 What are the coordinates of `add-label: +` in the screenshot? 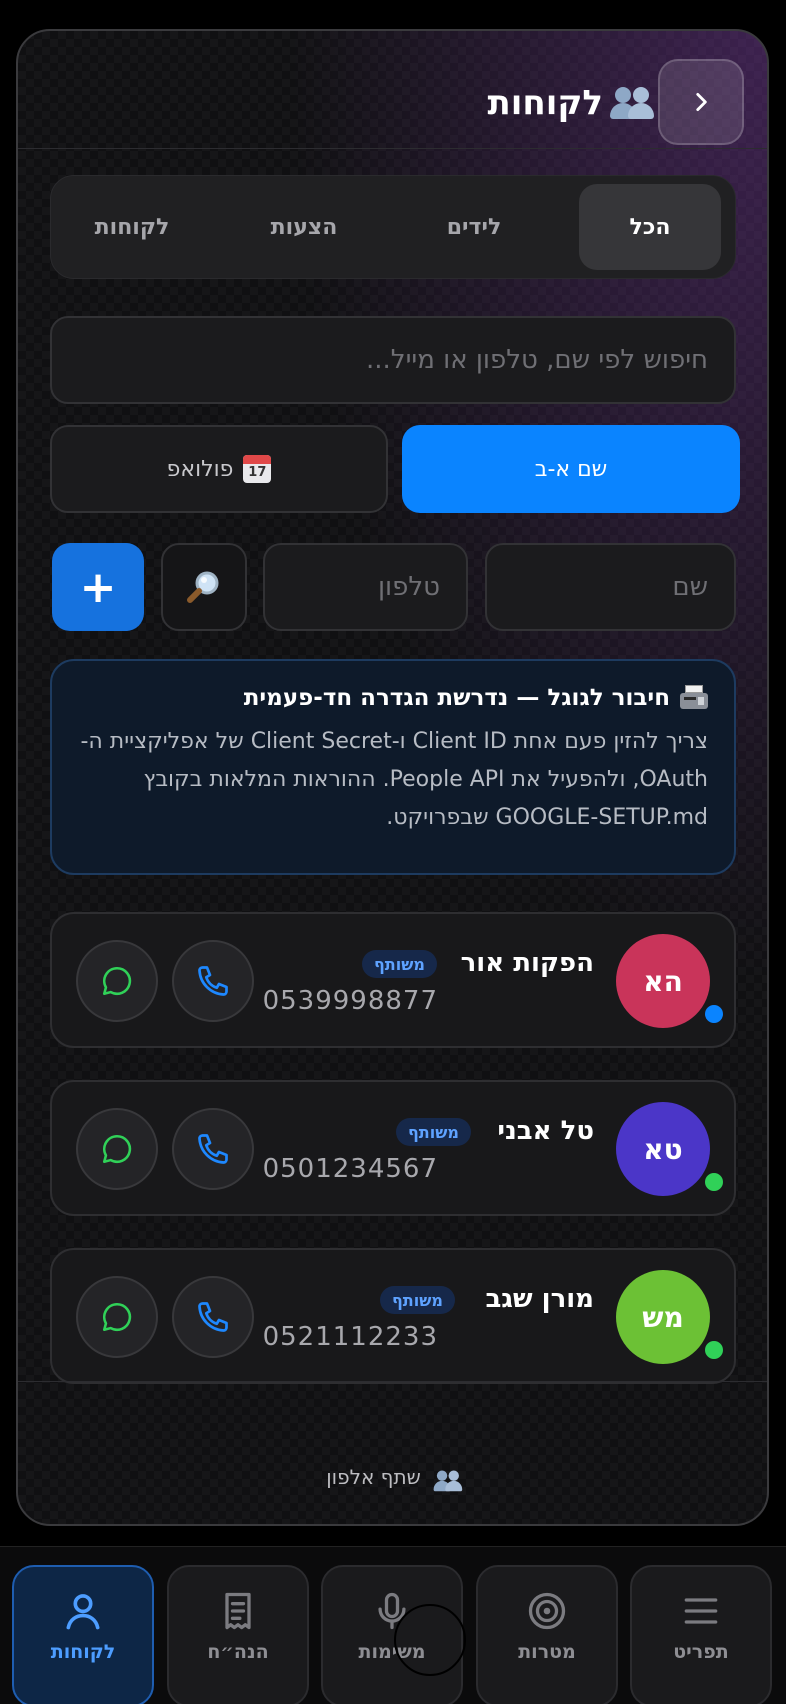 It's located at (98, 587).